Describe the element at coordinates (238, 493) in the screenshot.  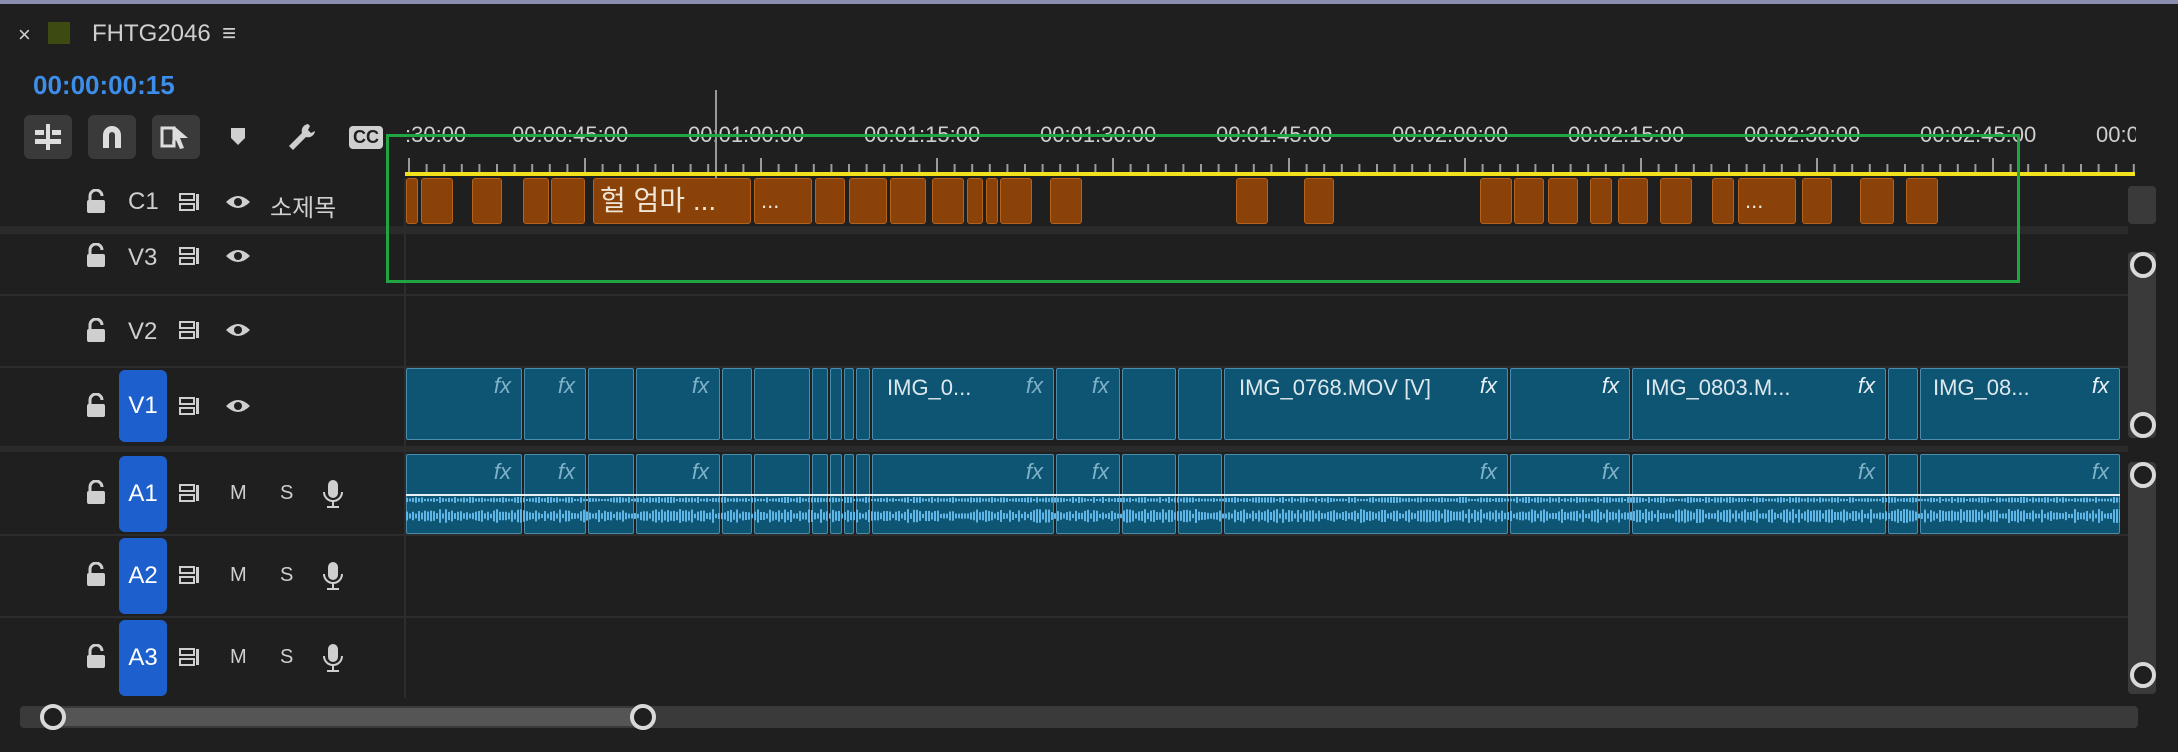
I see `mute-button-a1: M` at that location.